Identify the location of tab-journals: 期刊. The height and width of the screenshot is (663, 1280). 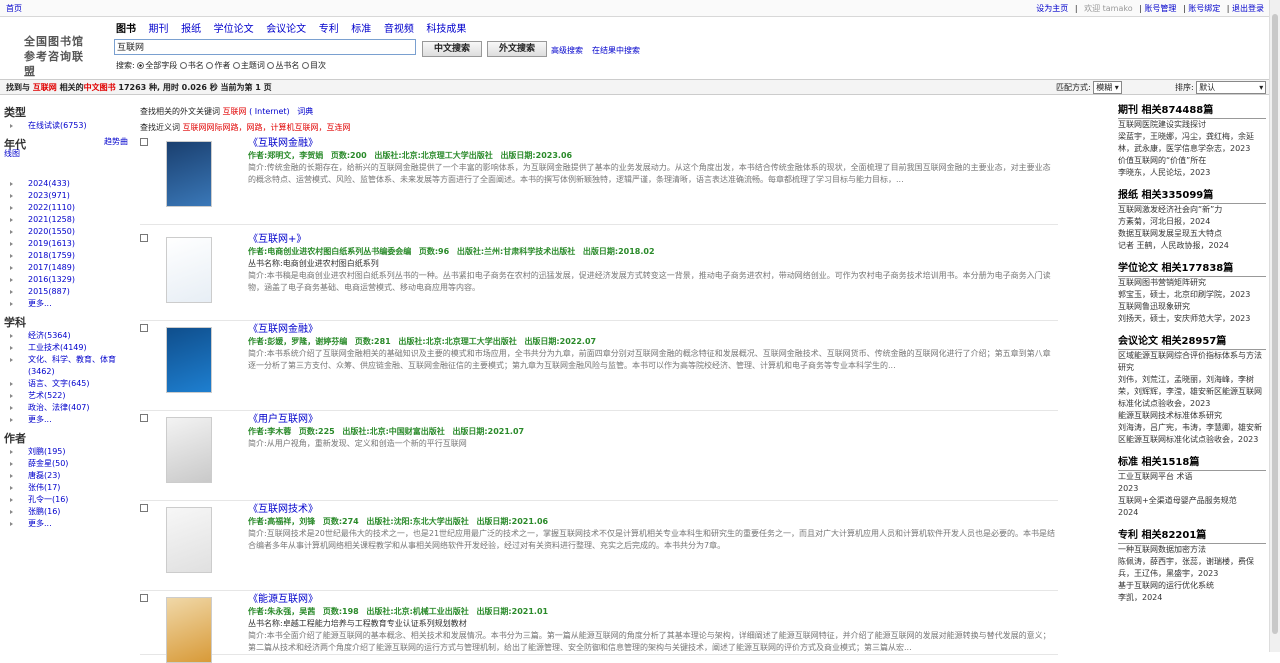
(159, 29).